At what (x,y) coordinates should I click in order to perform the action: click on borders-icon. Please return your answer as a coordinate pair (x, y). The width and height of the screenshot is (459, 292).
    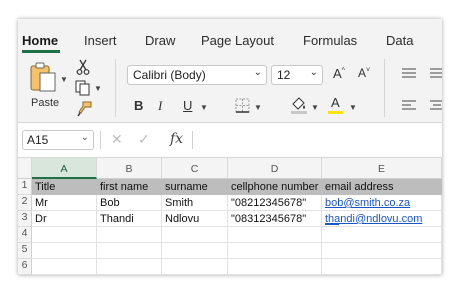
    Looking at the image, I should click on (242, 108).